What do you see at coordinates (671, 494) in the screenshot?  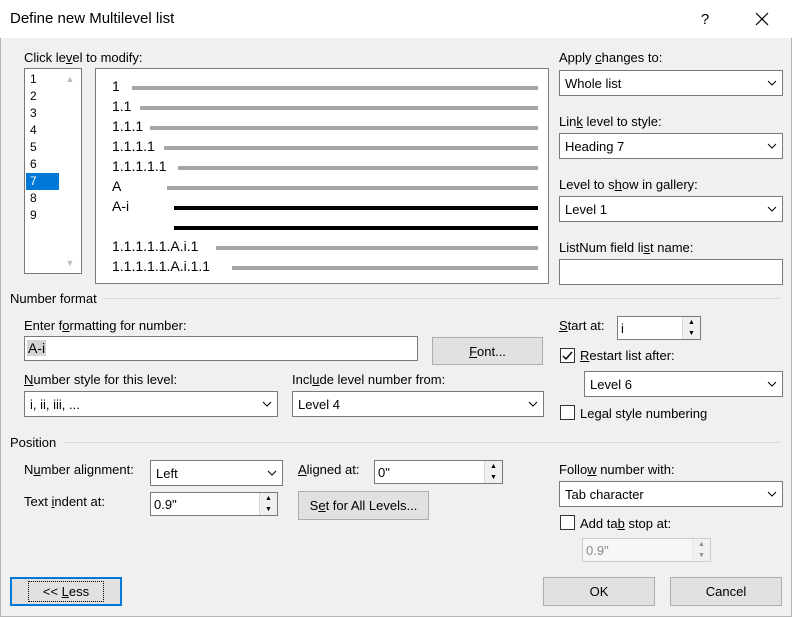 I see `follow-number-dropdown: Tab character` at bounding box center [671, 494].